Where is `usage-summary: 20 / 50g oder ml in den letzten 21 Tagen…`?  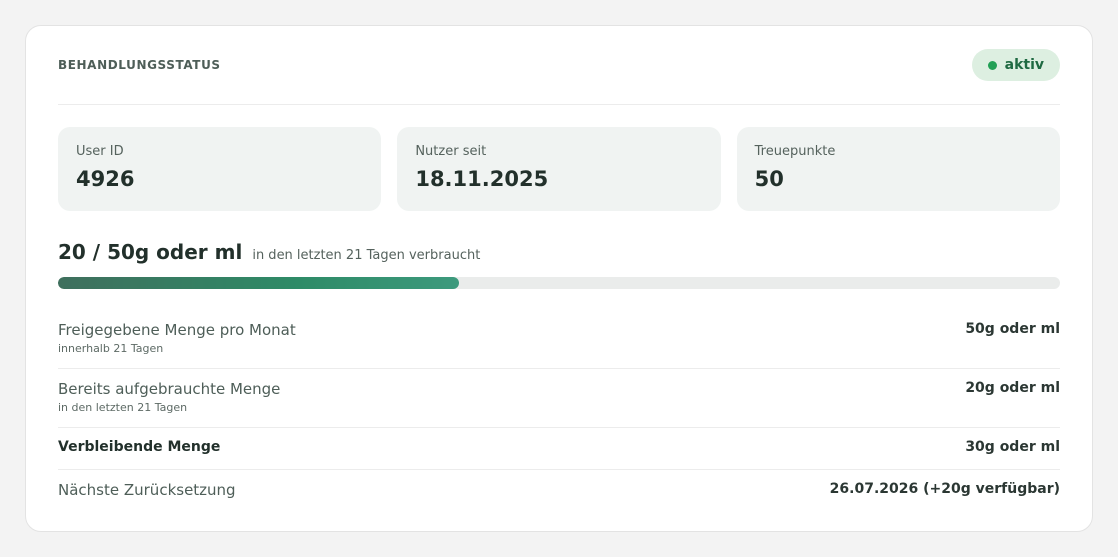 usage-summary: 20 / 50g oder ml in den letzten 21 Tagen… is located at coordinates (559, 252).